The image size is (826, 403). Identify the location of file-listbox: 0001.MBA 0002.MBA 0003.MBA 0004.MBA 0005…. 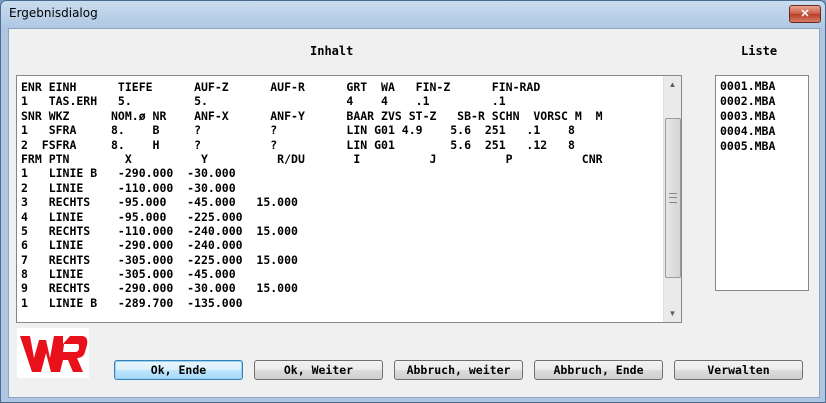
(762, 183).